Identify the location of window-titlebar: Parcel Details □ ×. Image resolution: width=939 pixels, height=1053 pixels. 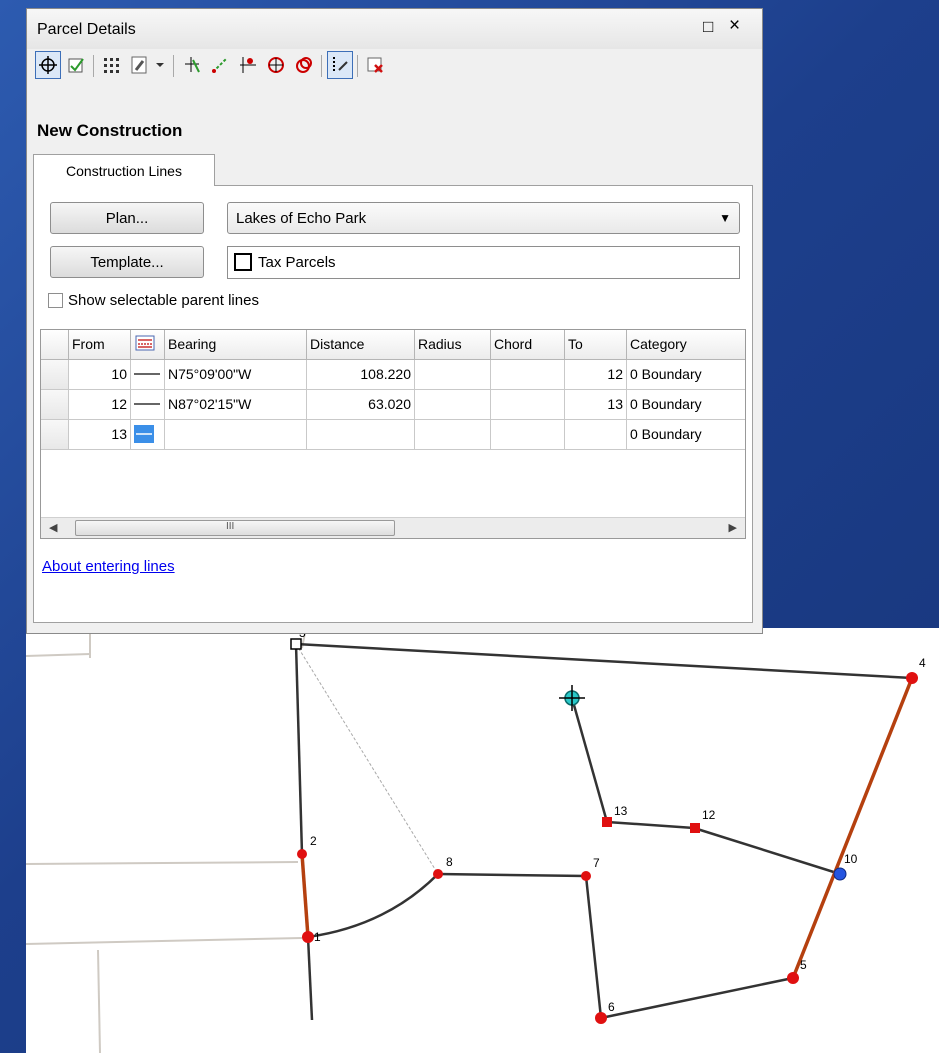
(394, 29).